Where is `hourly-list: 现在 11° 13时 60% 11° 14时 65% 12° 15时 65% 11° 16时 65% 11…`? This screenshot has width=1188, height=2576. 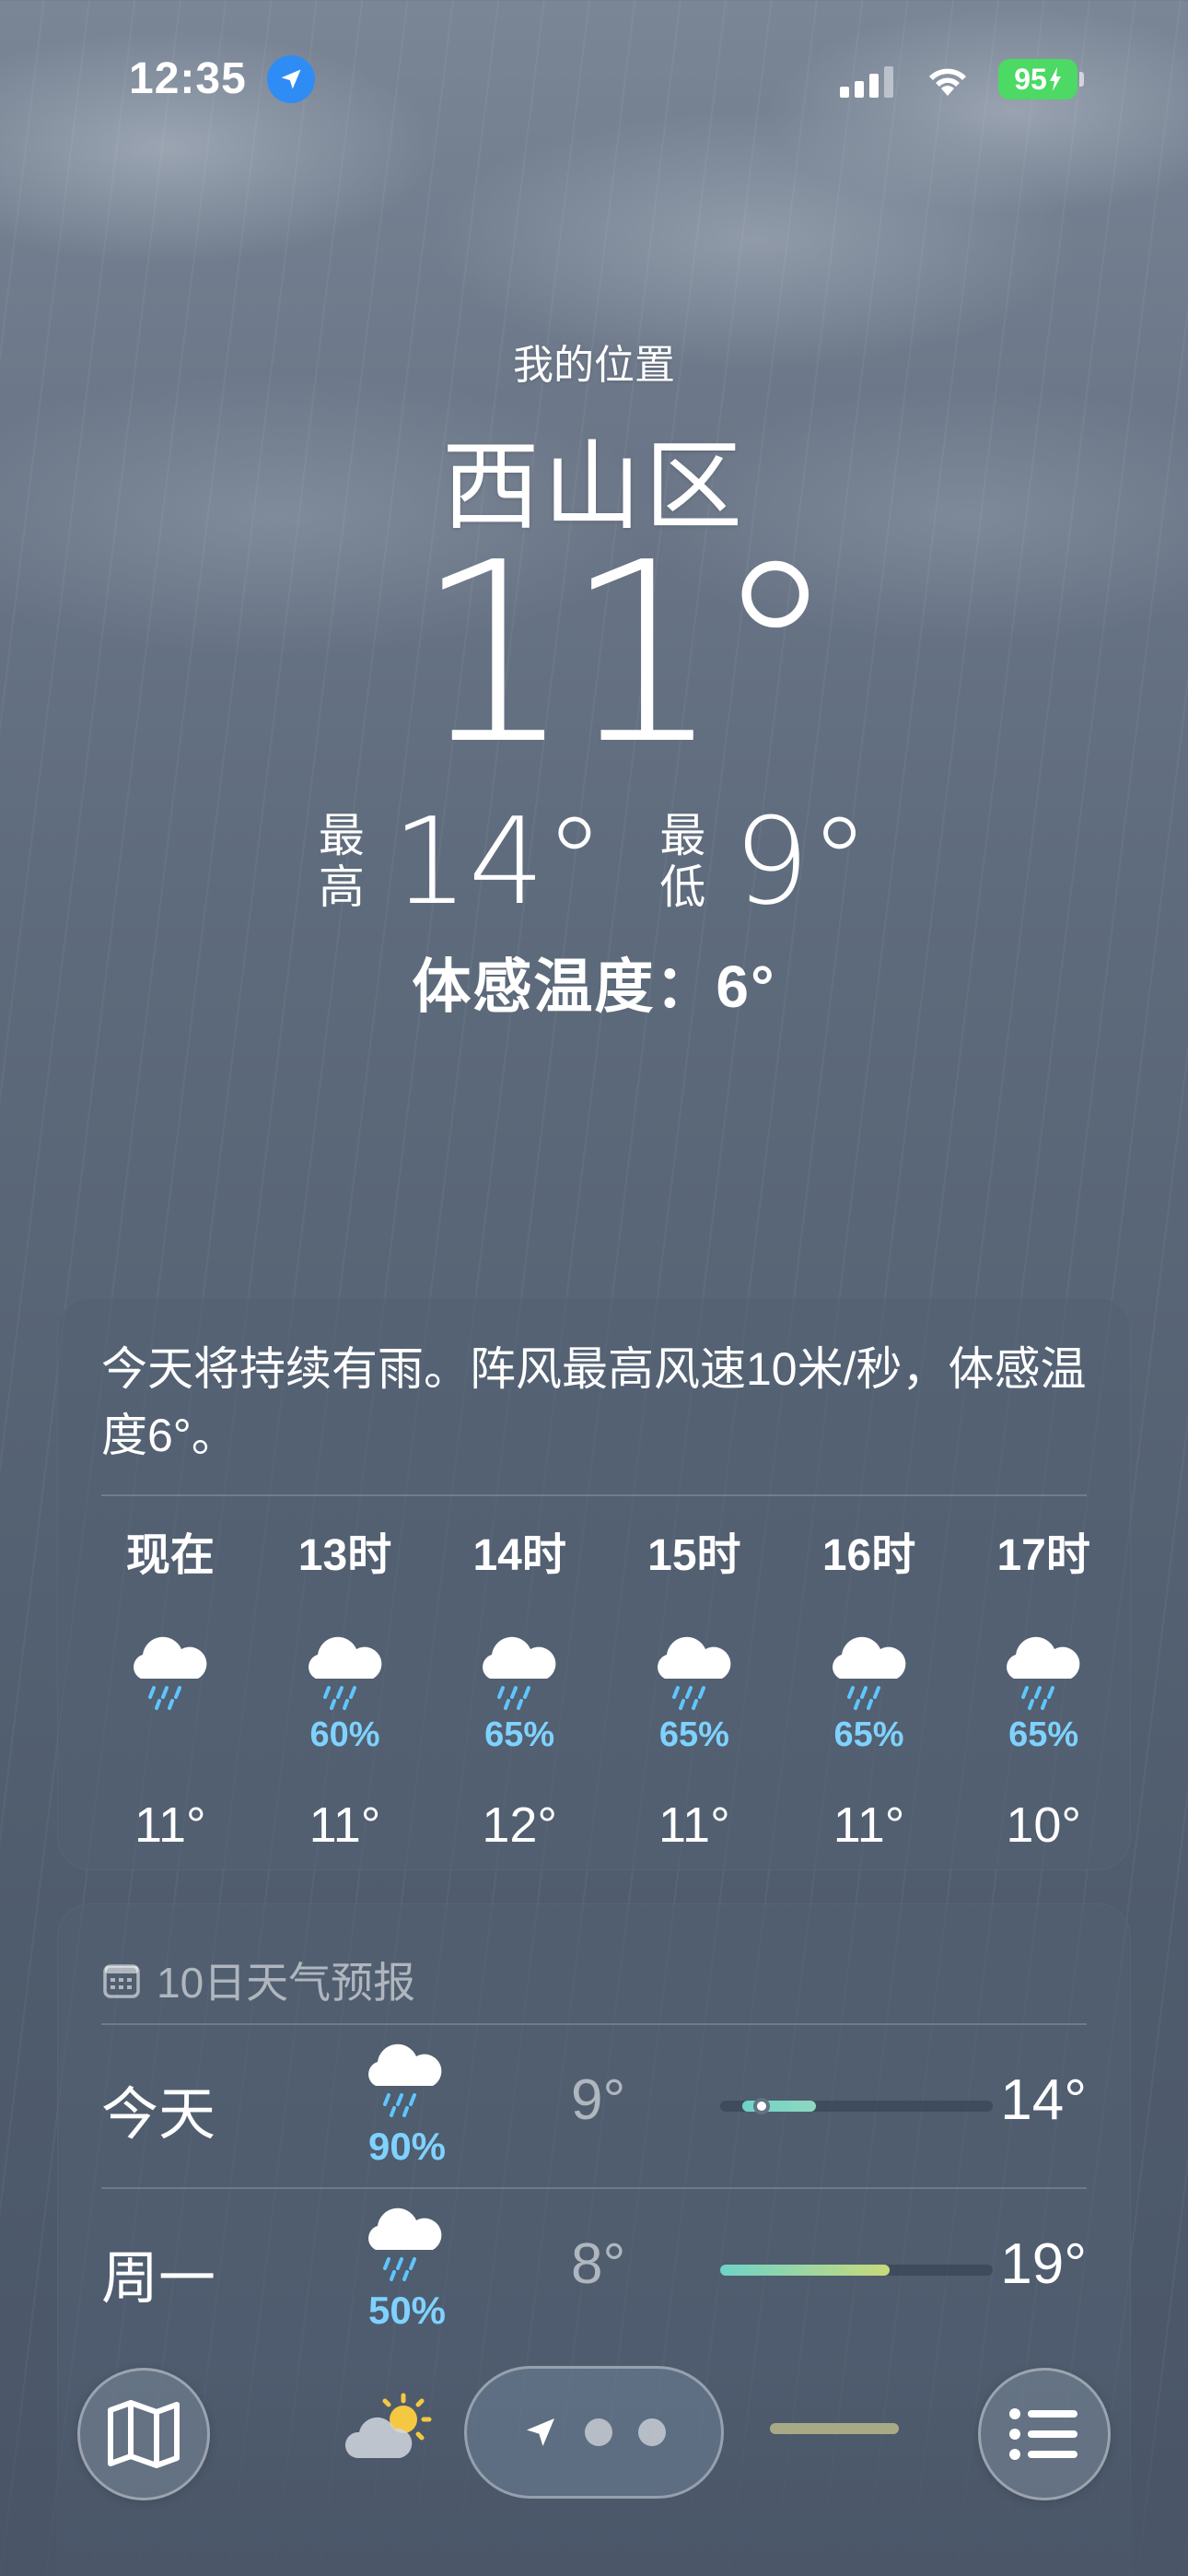
hourly-list: 现在 11° 13时 60% 11° 14时 65% 12° 15时 65% 11° 16时 65% 11… is located at coordinates (594, 1689).